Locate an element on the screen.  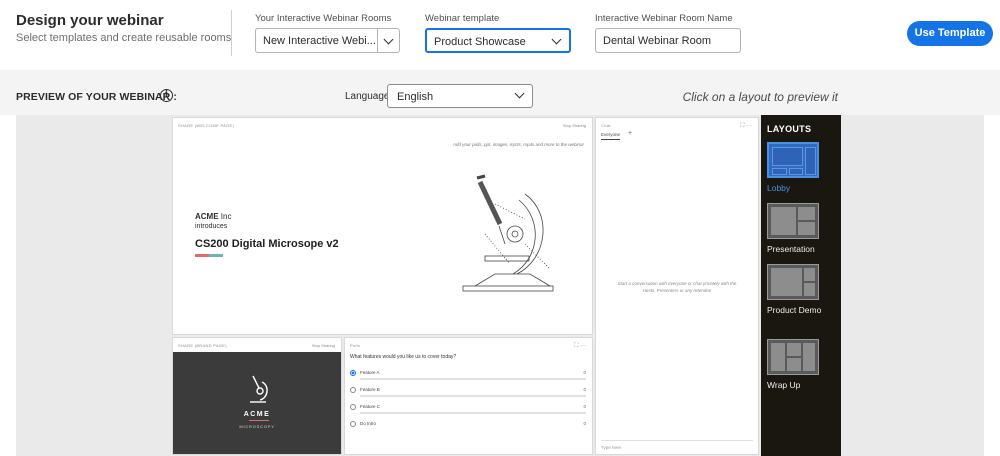
microscope-logo-icon is located at coordinates (259, 389).